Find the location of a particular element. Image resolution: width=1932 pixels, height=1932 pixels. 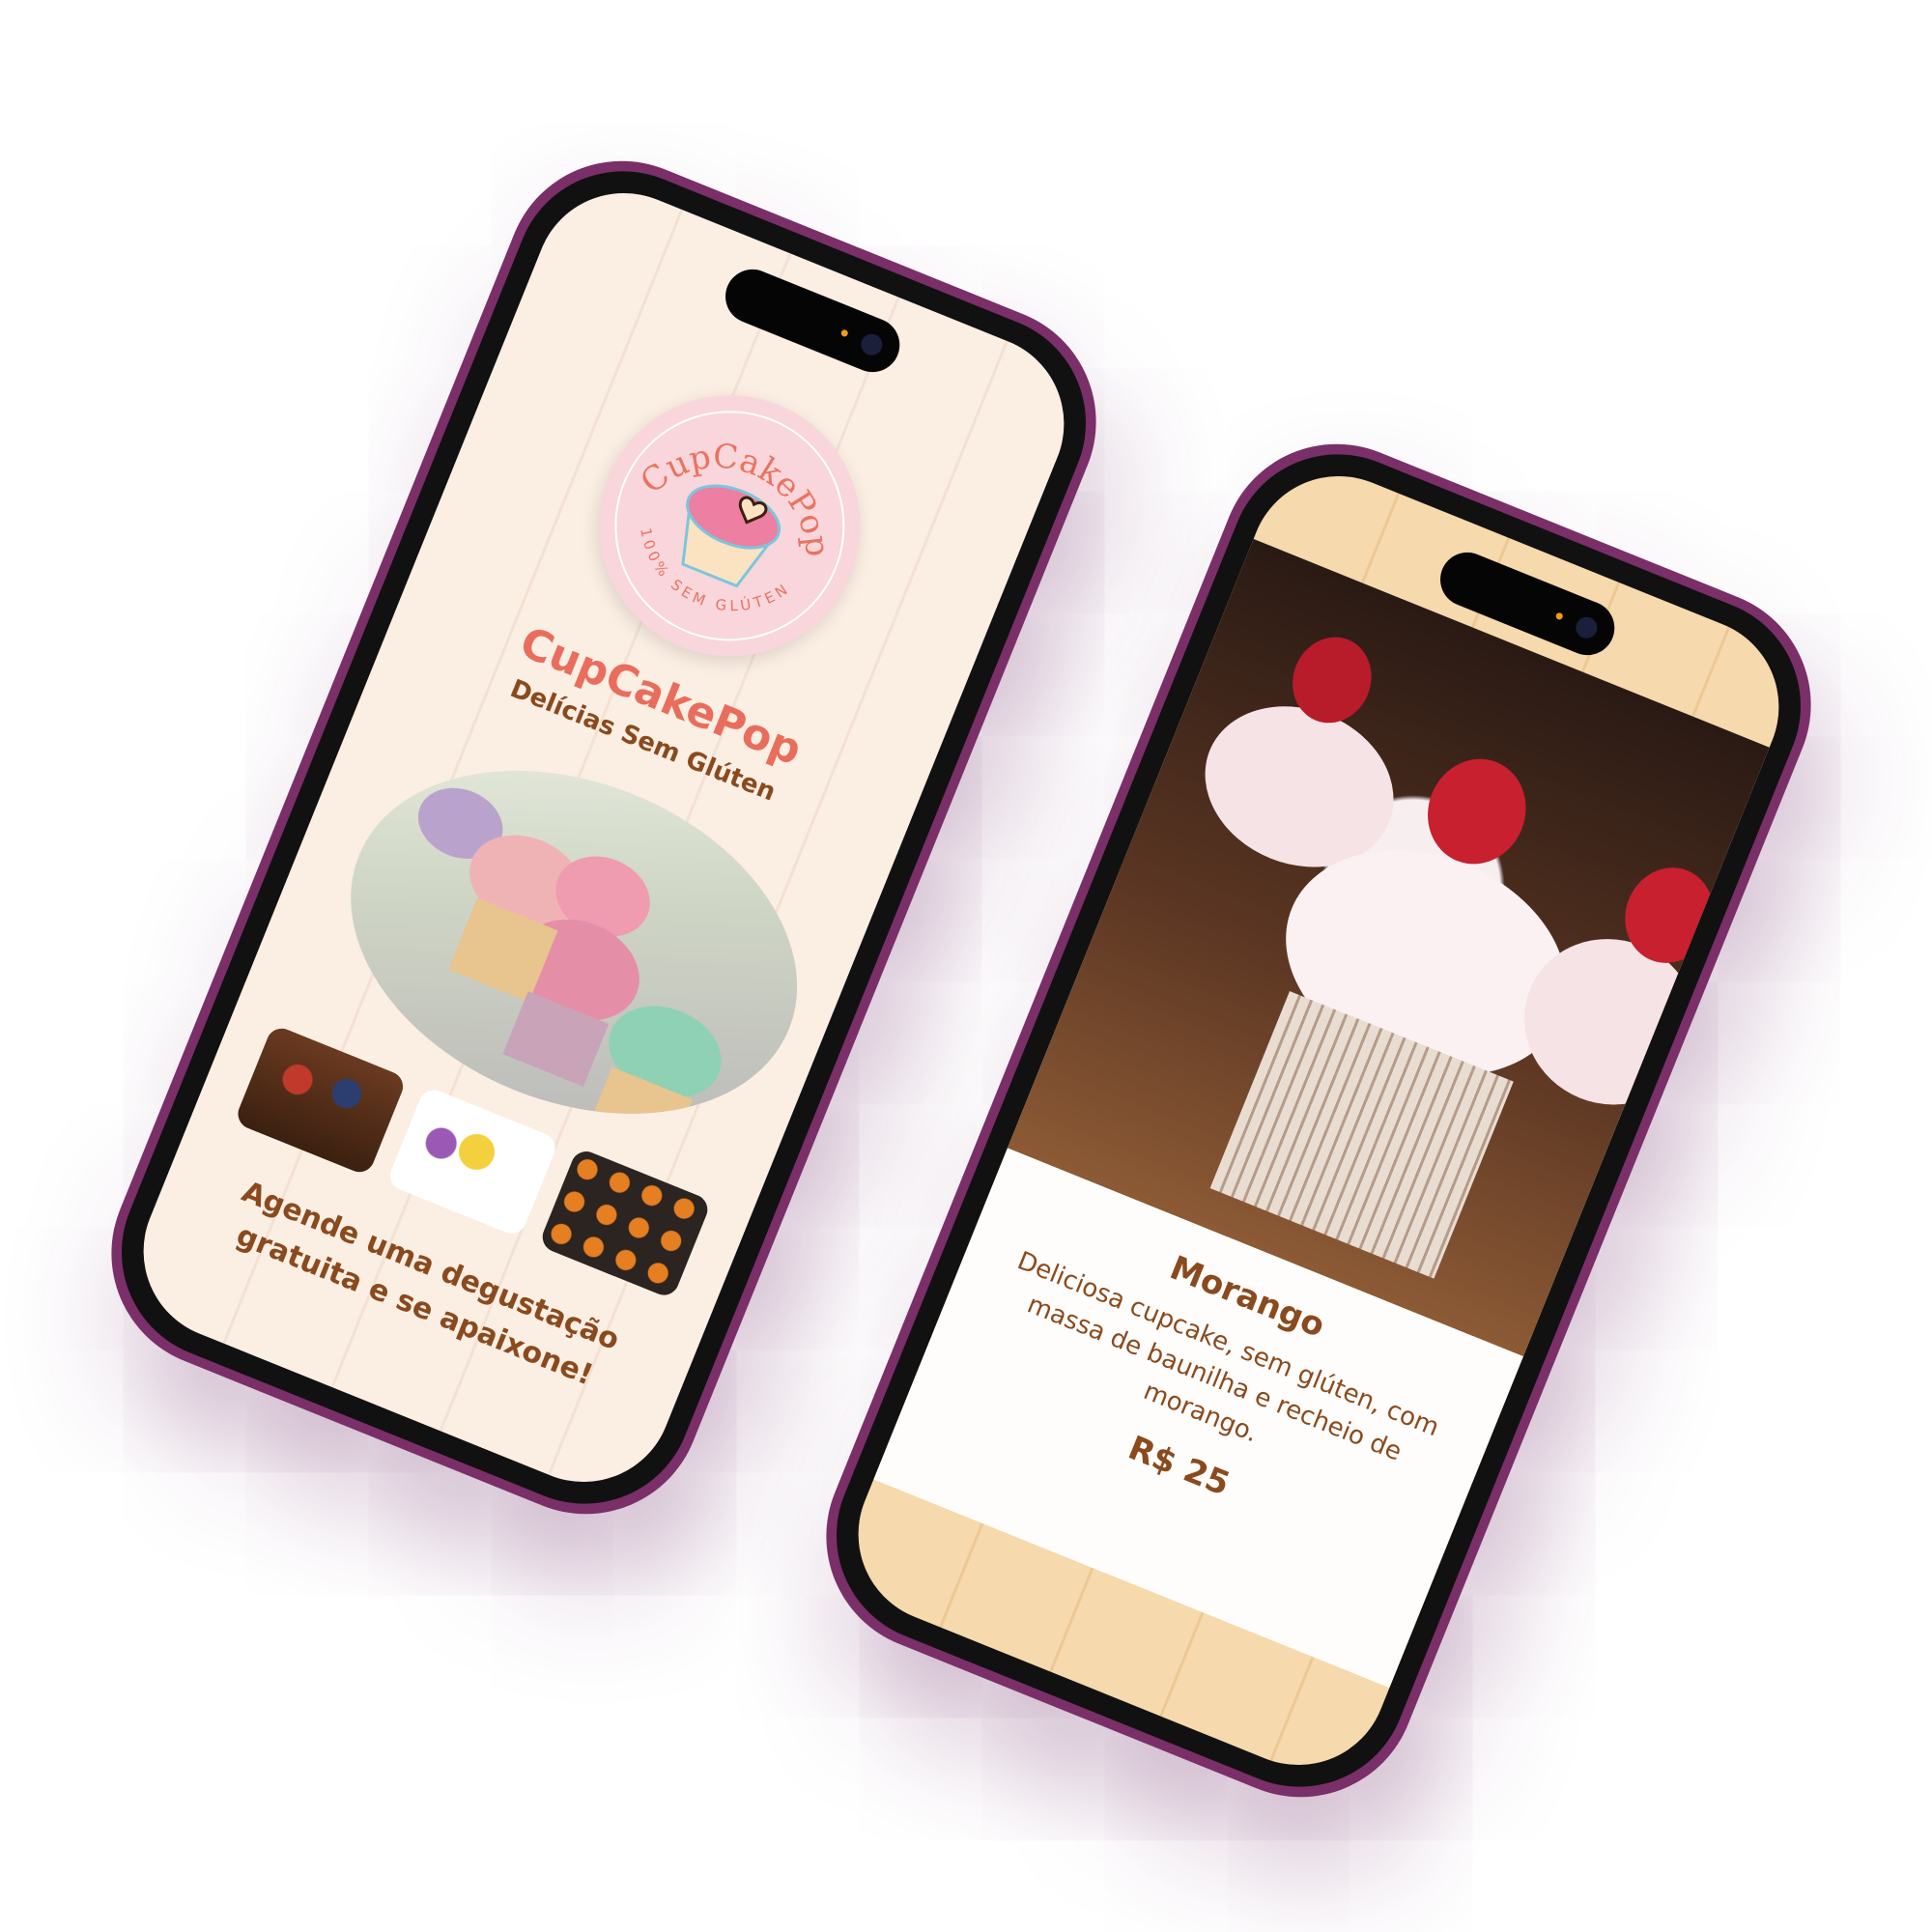

dynamic-island is located at coordinates (812, 321).